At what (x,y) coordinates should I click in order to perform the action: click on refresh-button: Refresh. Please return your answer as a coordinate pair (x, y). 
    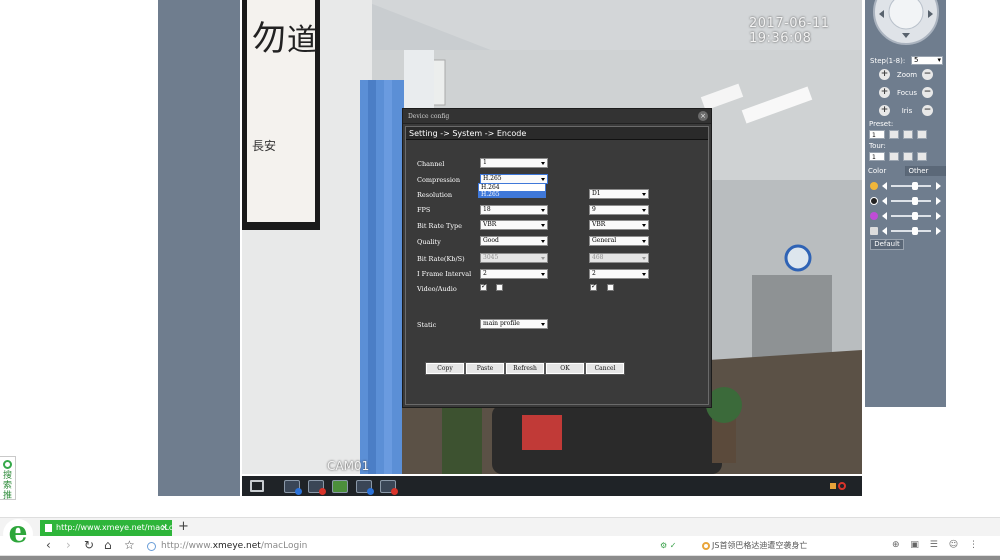
    Looking at the image, I should click on (525, 368).